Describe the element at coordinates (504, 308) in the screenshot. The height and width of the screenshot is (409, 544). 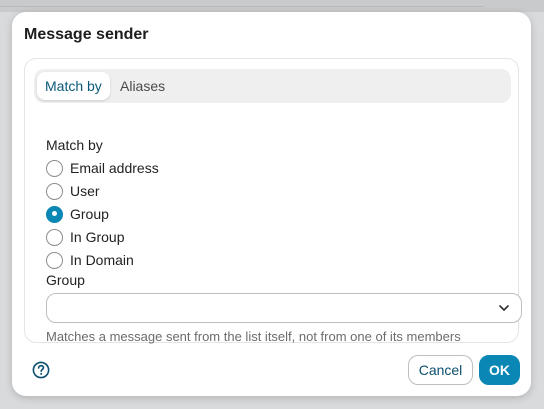
I see `chevron-down-icon` at that location.